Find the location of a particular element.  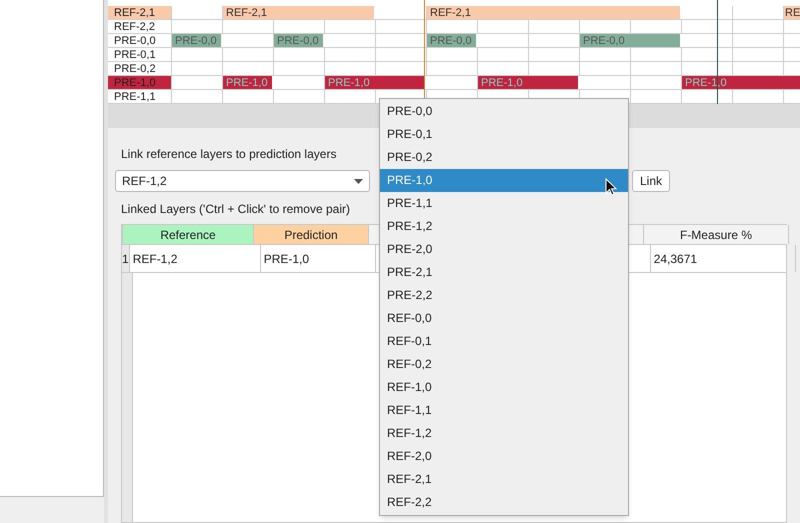

column-header: F-Measure % is located at coordinates (716, 234).